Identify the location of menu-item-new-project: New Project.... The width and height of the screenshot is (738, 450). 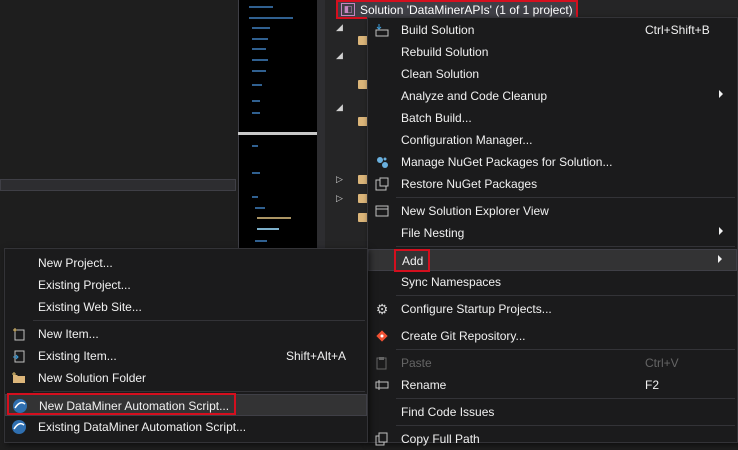
(186, 263).